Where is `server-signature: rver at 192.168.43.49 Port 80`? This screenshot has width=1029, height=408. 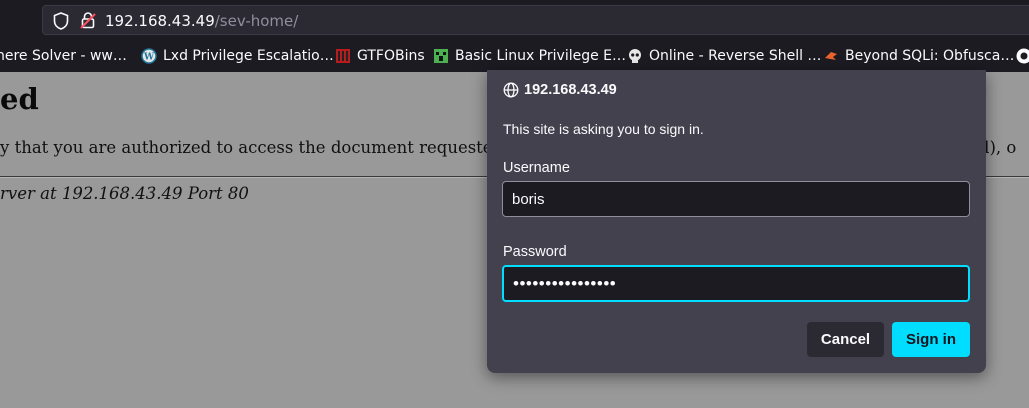 server-signature: rver at 192.168.43.49 Port 80 is located at coordinates (124, 193).